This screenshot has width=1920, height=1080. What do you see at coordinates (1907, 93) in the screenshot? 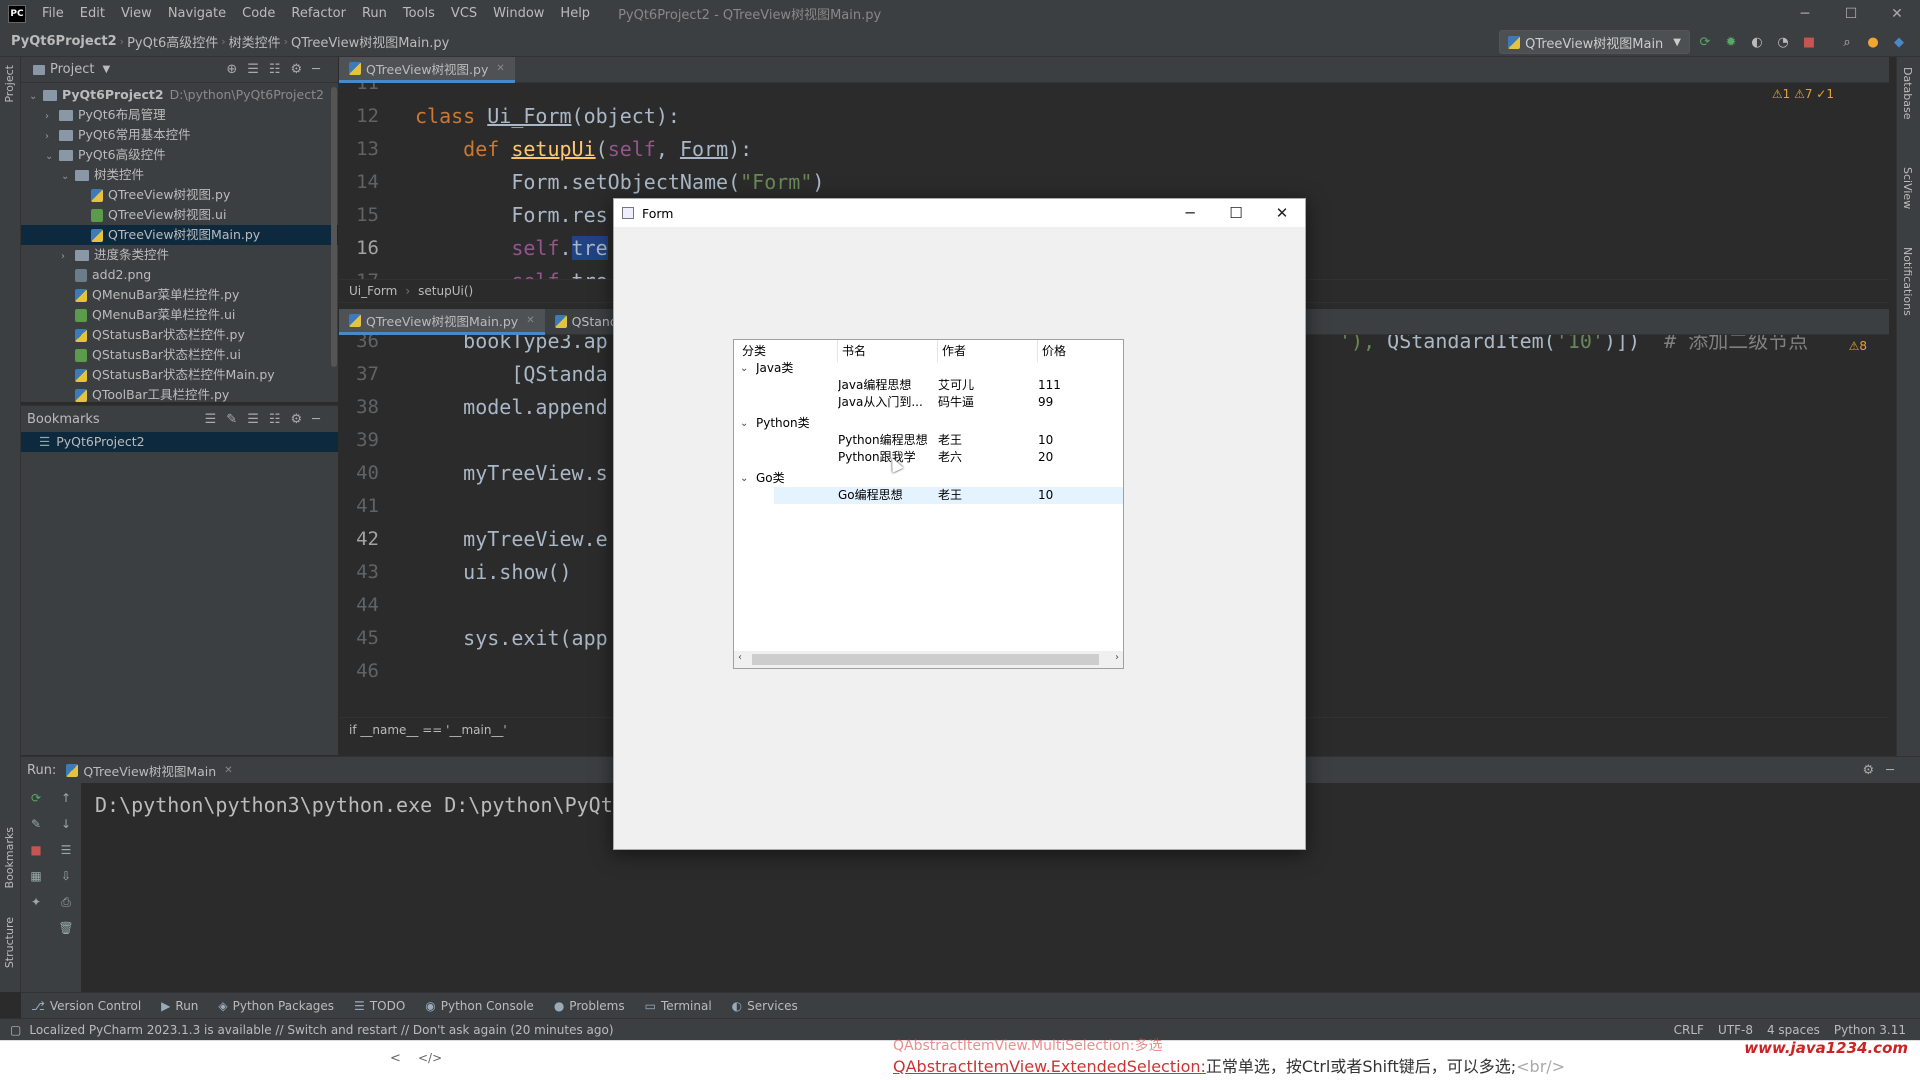
I see `database-tool-tab: Database` at bounding box center [1907, 93].